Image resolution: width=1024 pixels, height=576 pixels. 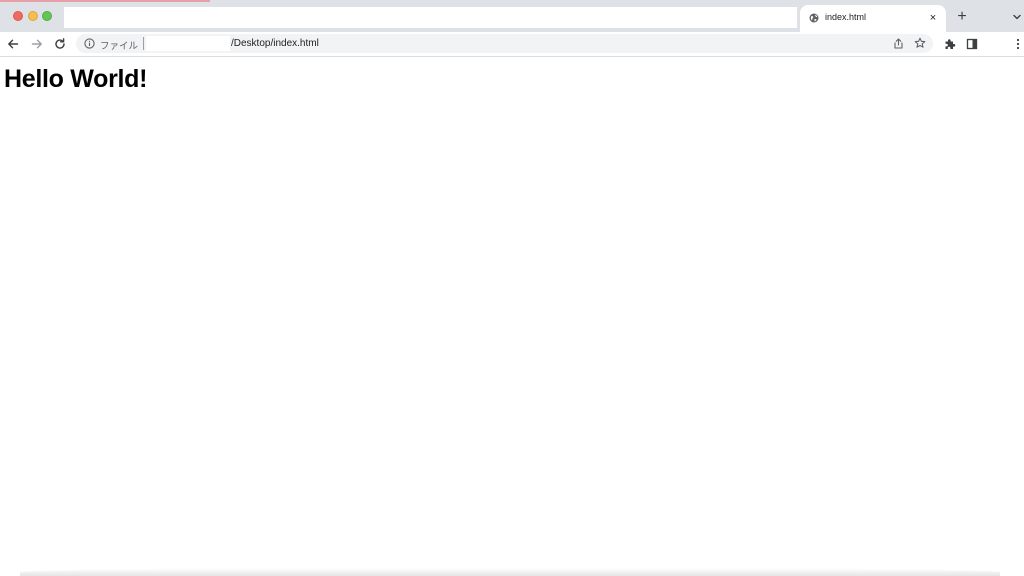 What do you see at coordinates (18, 16) in the screenshot?
I see `window-close-button` at bounding box center [18, 16].